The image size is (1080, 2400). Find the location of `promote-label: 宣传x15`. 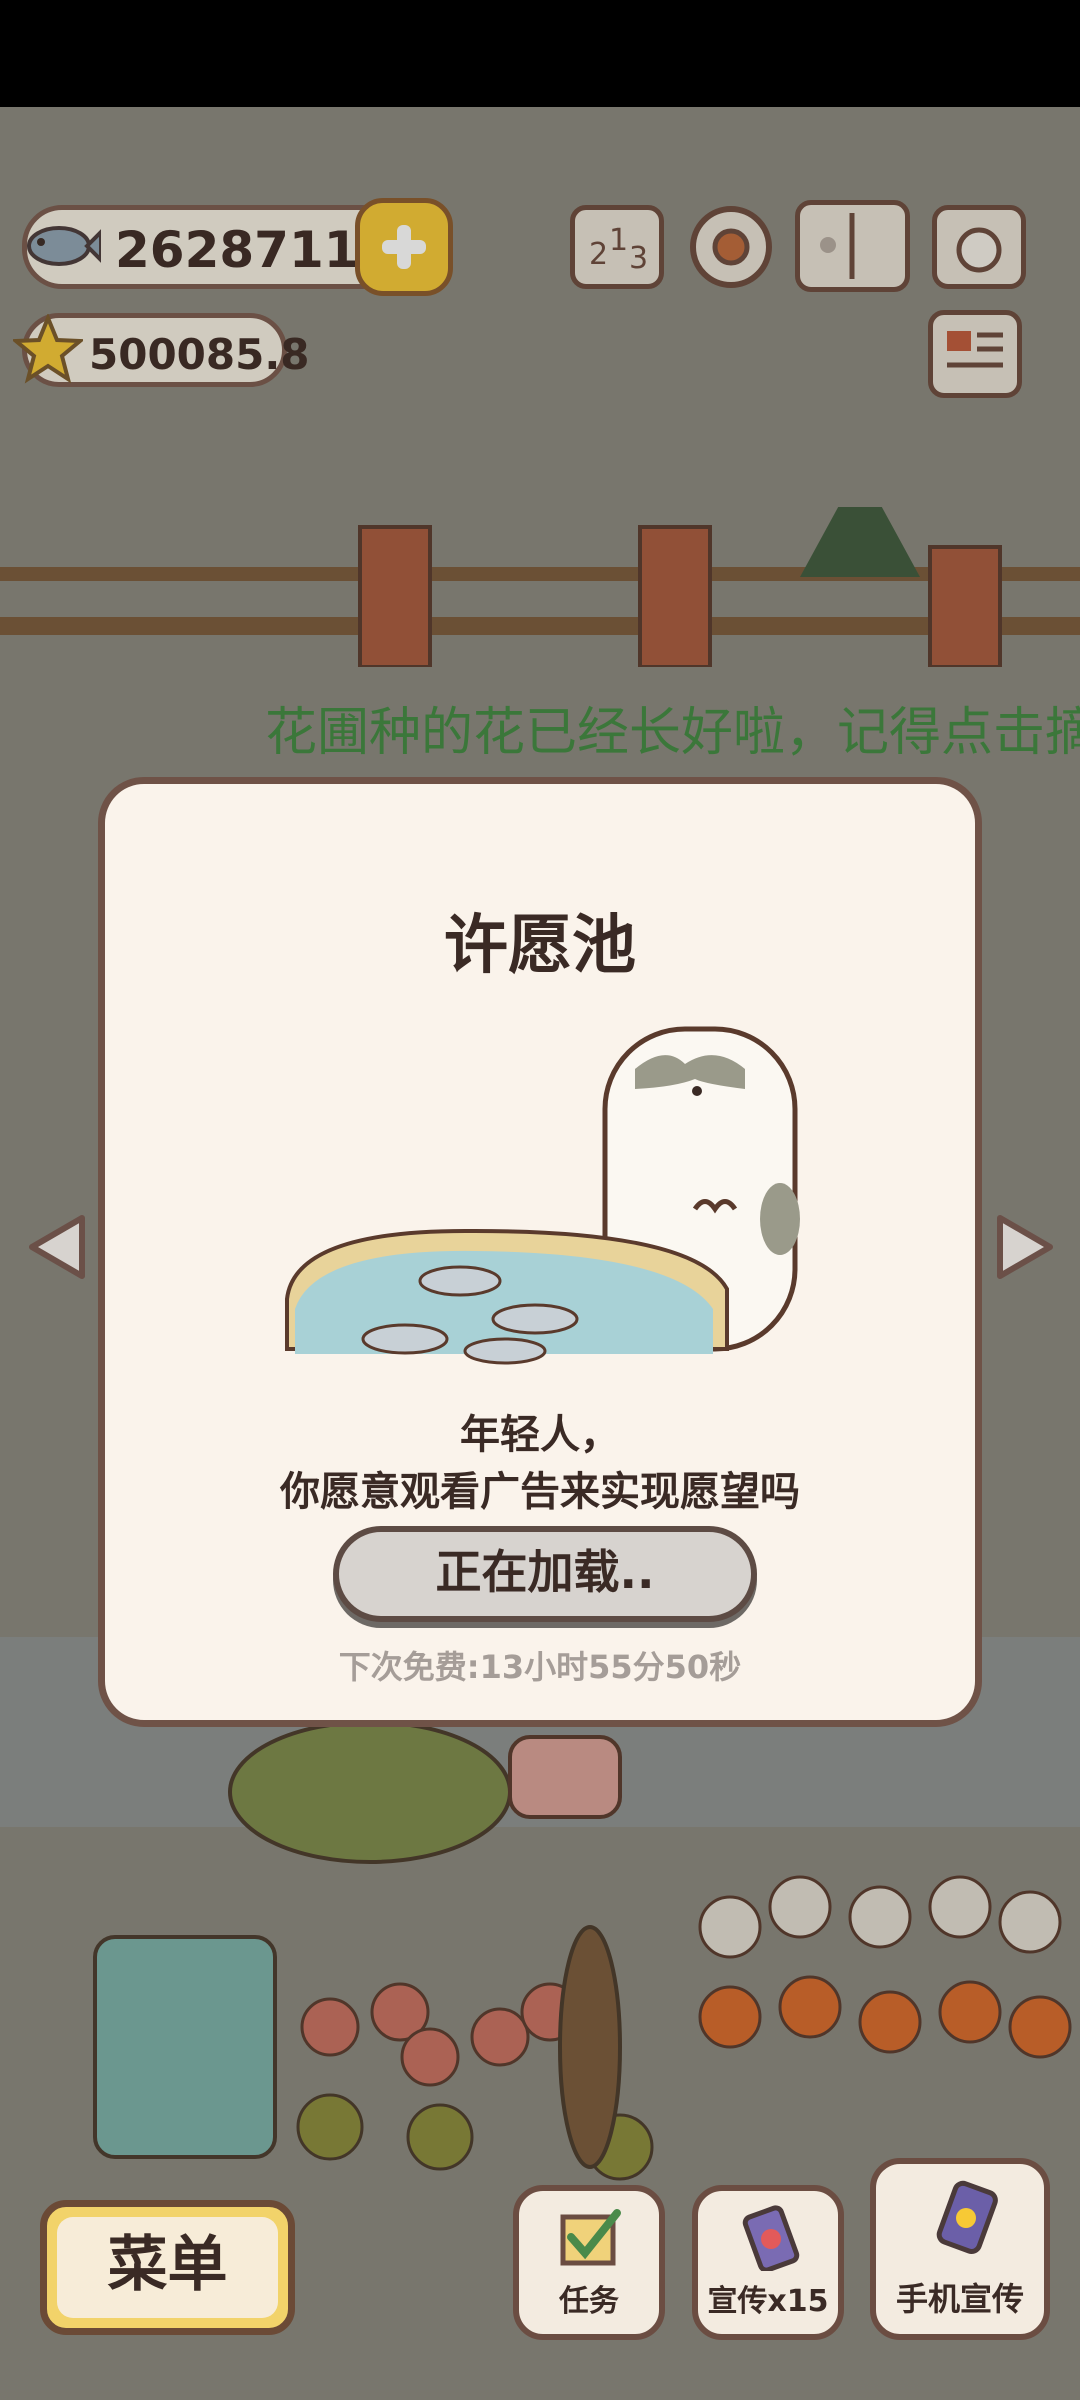

promote-label: 宣传x15 is located at coordinates (768, 2301).